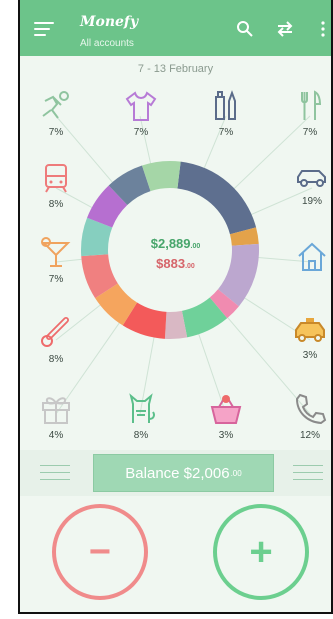 This screenshot has height=619, width=333. I want to click on category-gifts: 4%, so click(56, 416).